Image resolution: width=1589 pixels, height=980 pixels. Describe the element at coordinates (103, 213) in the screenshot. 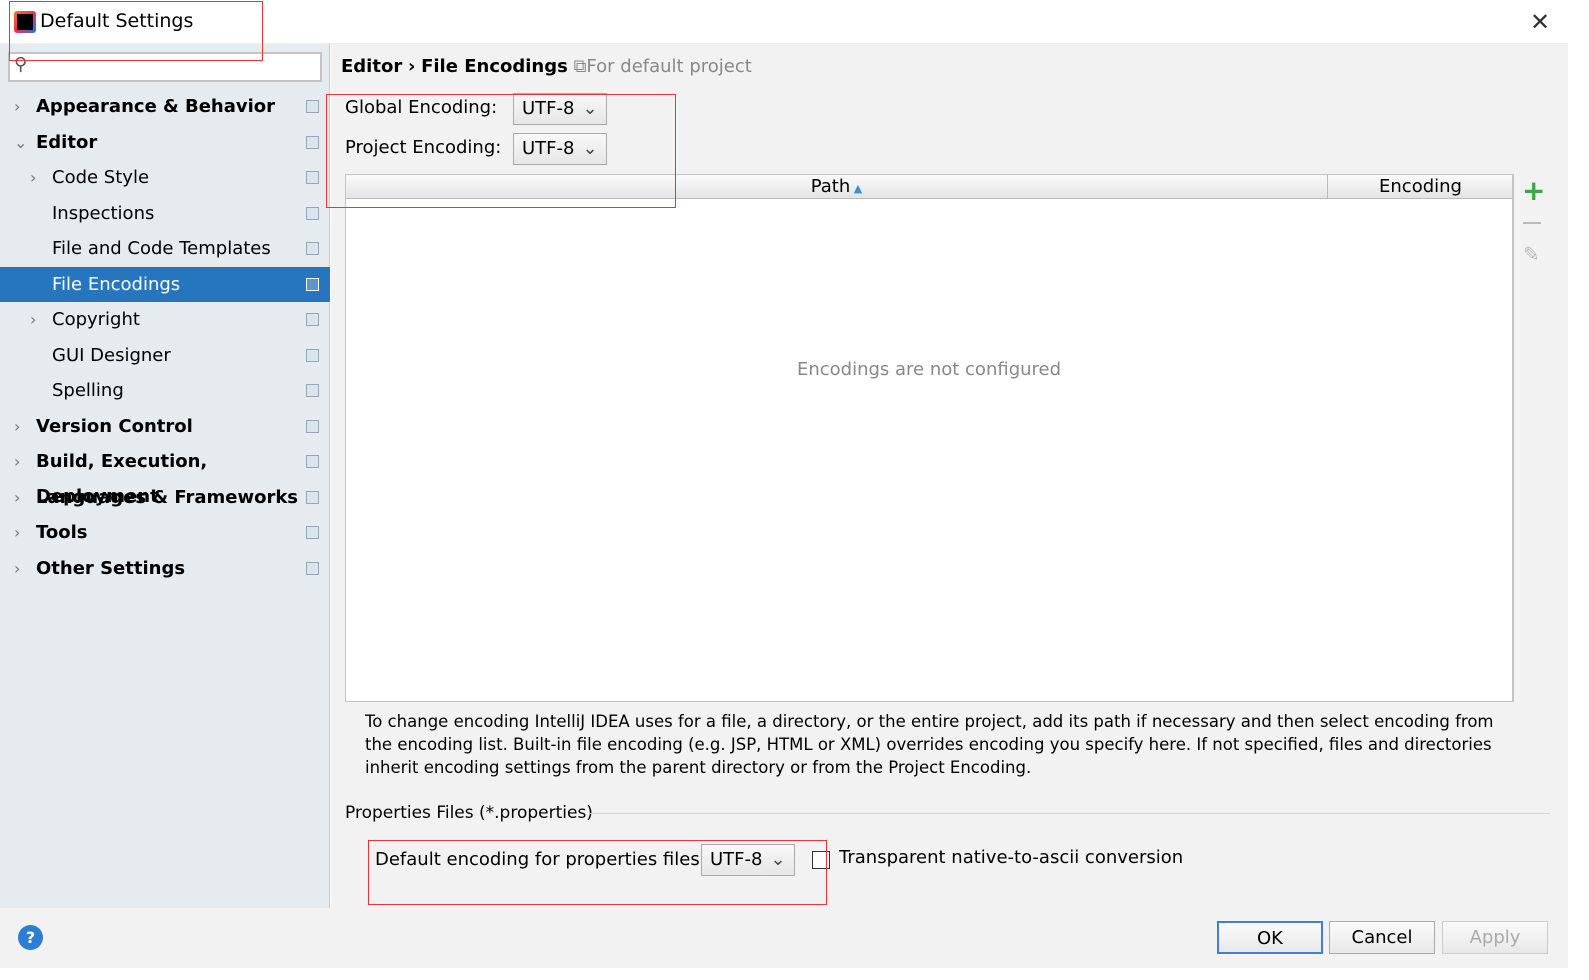

I see `sidebar-item-label: Inspections` at that location.